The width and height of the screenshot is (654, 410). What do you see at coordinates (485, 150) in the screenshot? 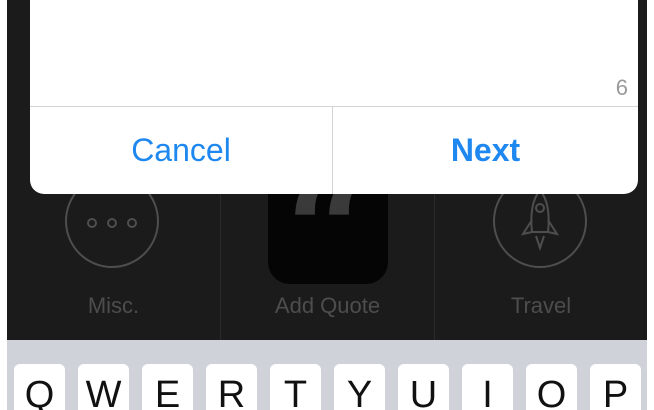
I see `next-button: Next` at bounding box center [485, 150].